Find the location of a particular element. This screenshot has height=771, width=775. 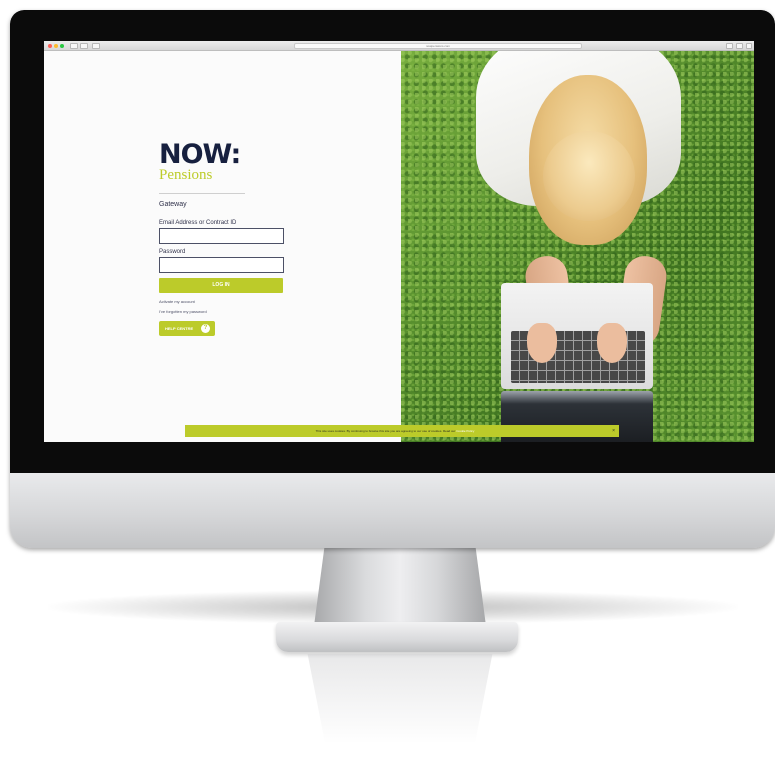

logo-subword: Pensions is located at coordinates (186, 175).